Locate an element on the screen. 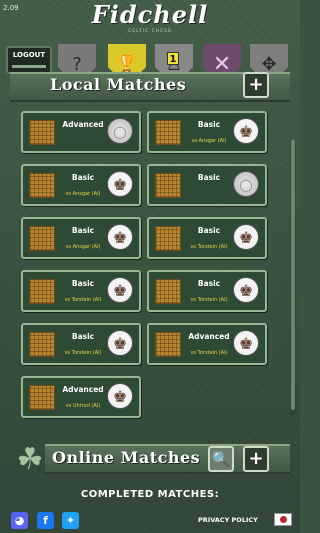 This screenshot has height=533, width=320. search-online-button: 🔍 is located at coordinates (221, 459).